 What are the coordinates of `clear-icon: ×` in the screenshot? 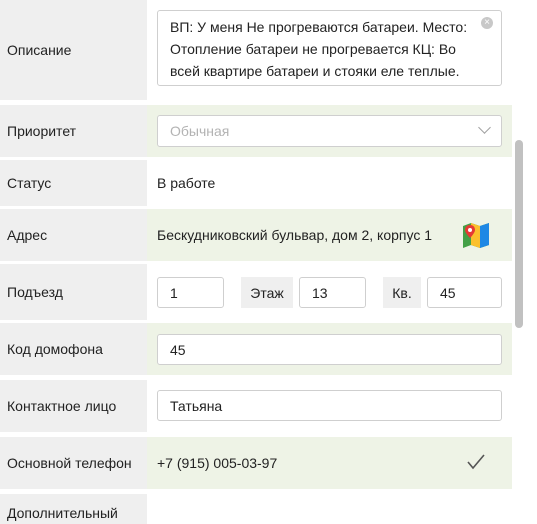 It's located at (487, 23).